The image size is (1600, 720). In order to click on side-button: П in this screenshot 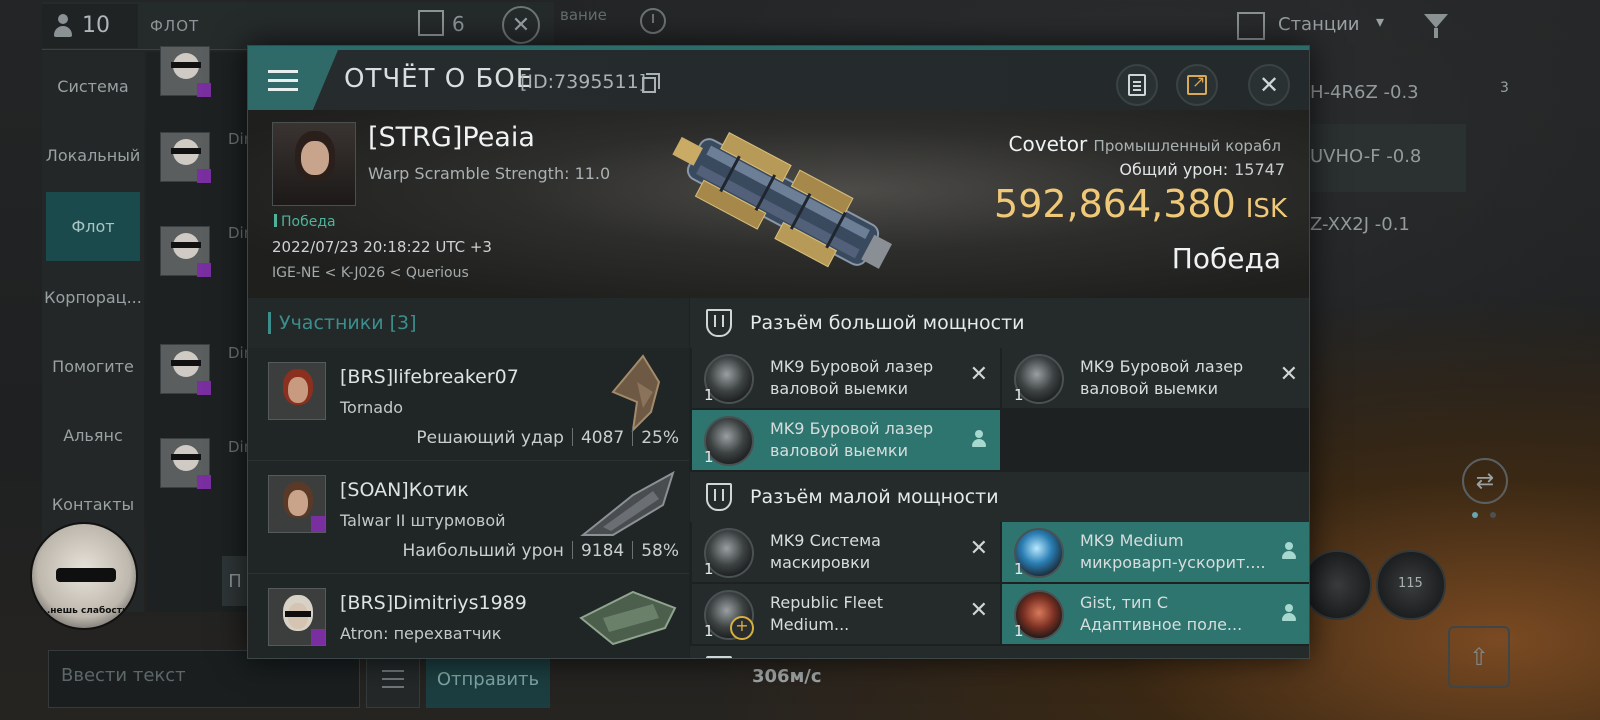, I will do `click(235, 581)`.